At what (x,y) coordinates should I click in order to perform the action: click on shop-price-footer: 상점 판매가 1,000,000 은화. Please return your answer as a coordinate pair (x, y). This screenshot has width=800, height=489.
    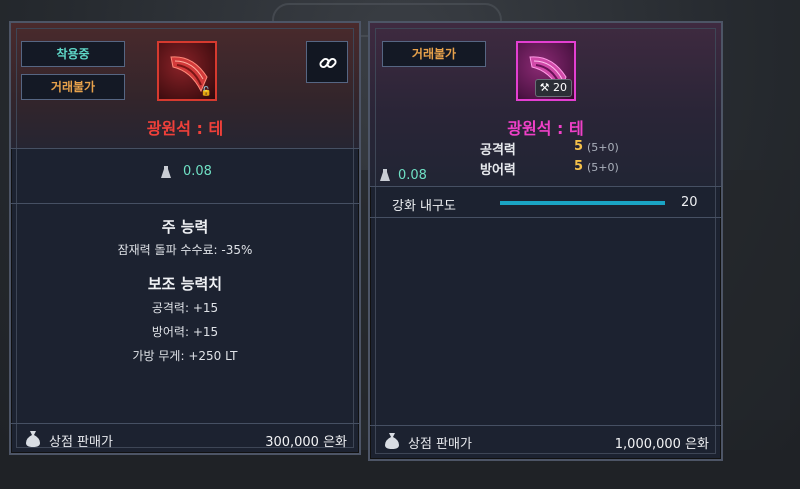
    Looking at the image, I should click on (545, 440).